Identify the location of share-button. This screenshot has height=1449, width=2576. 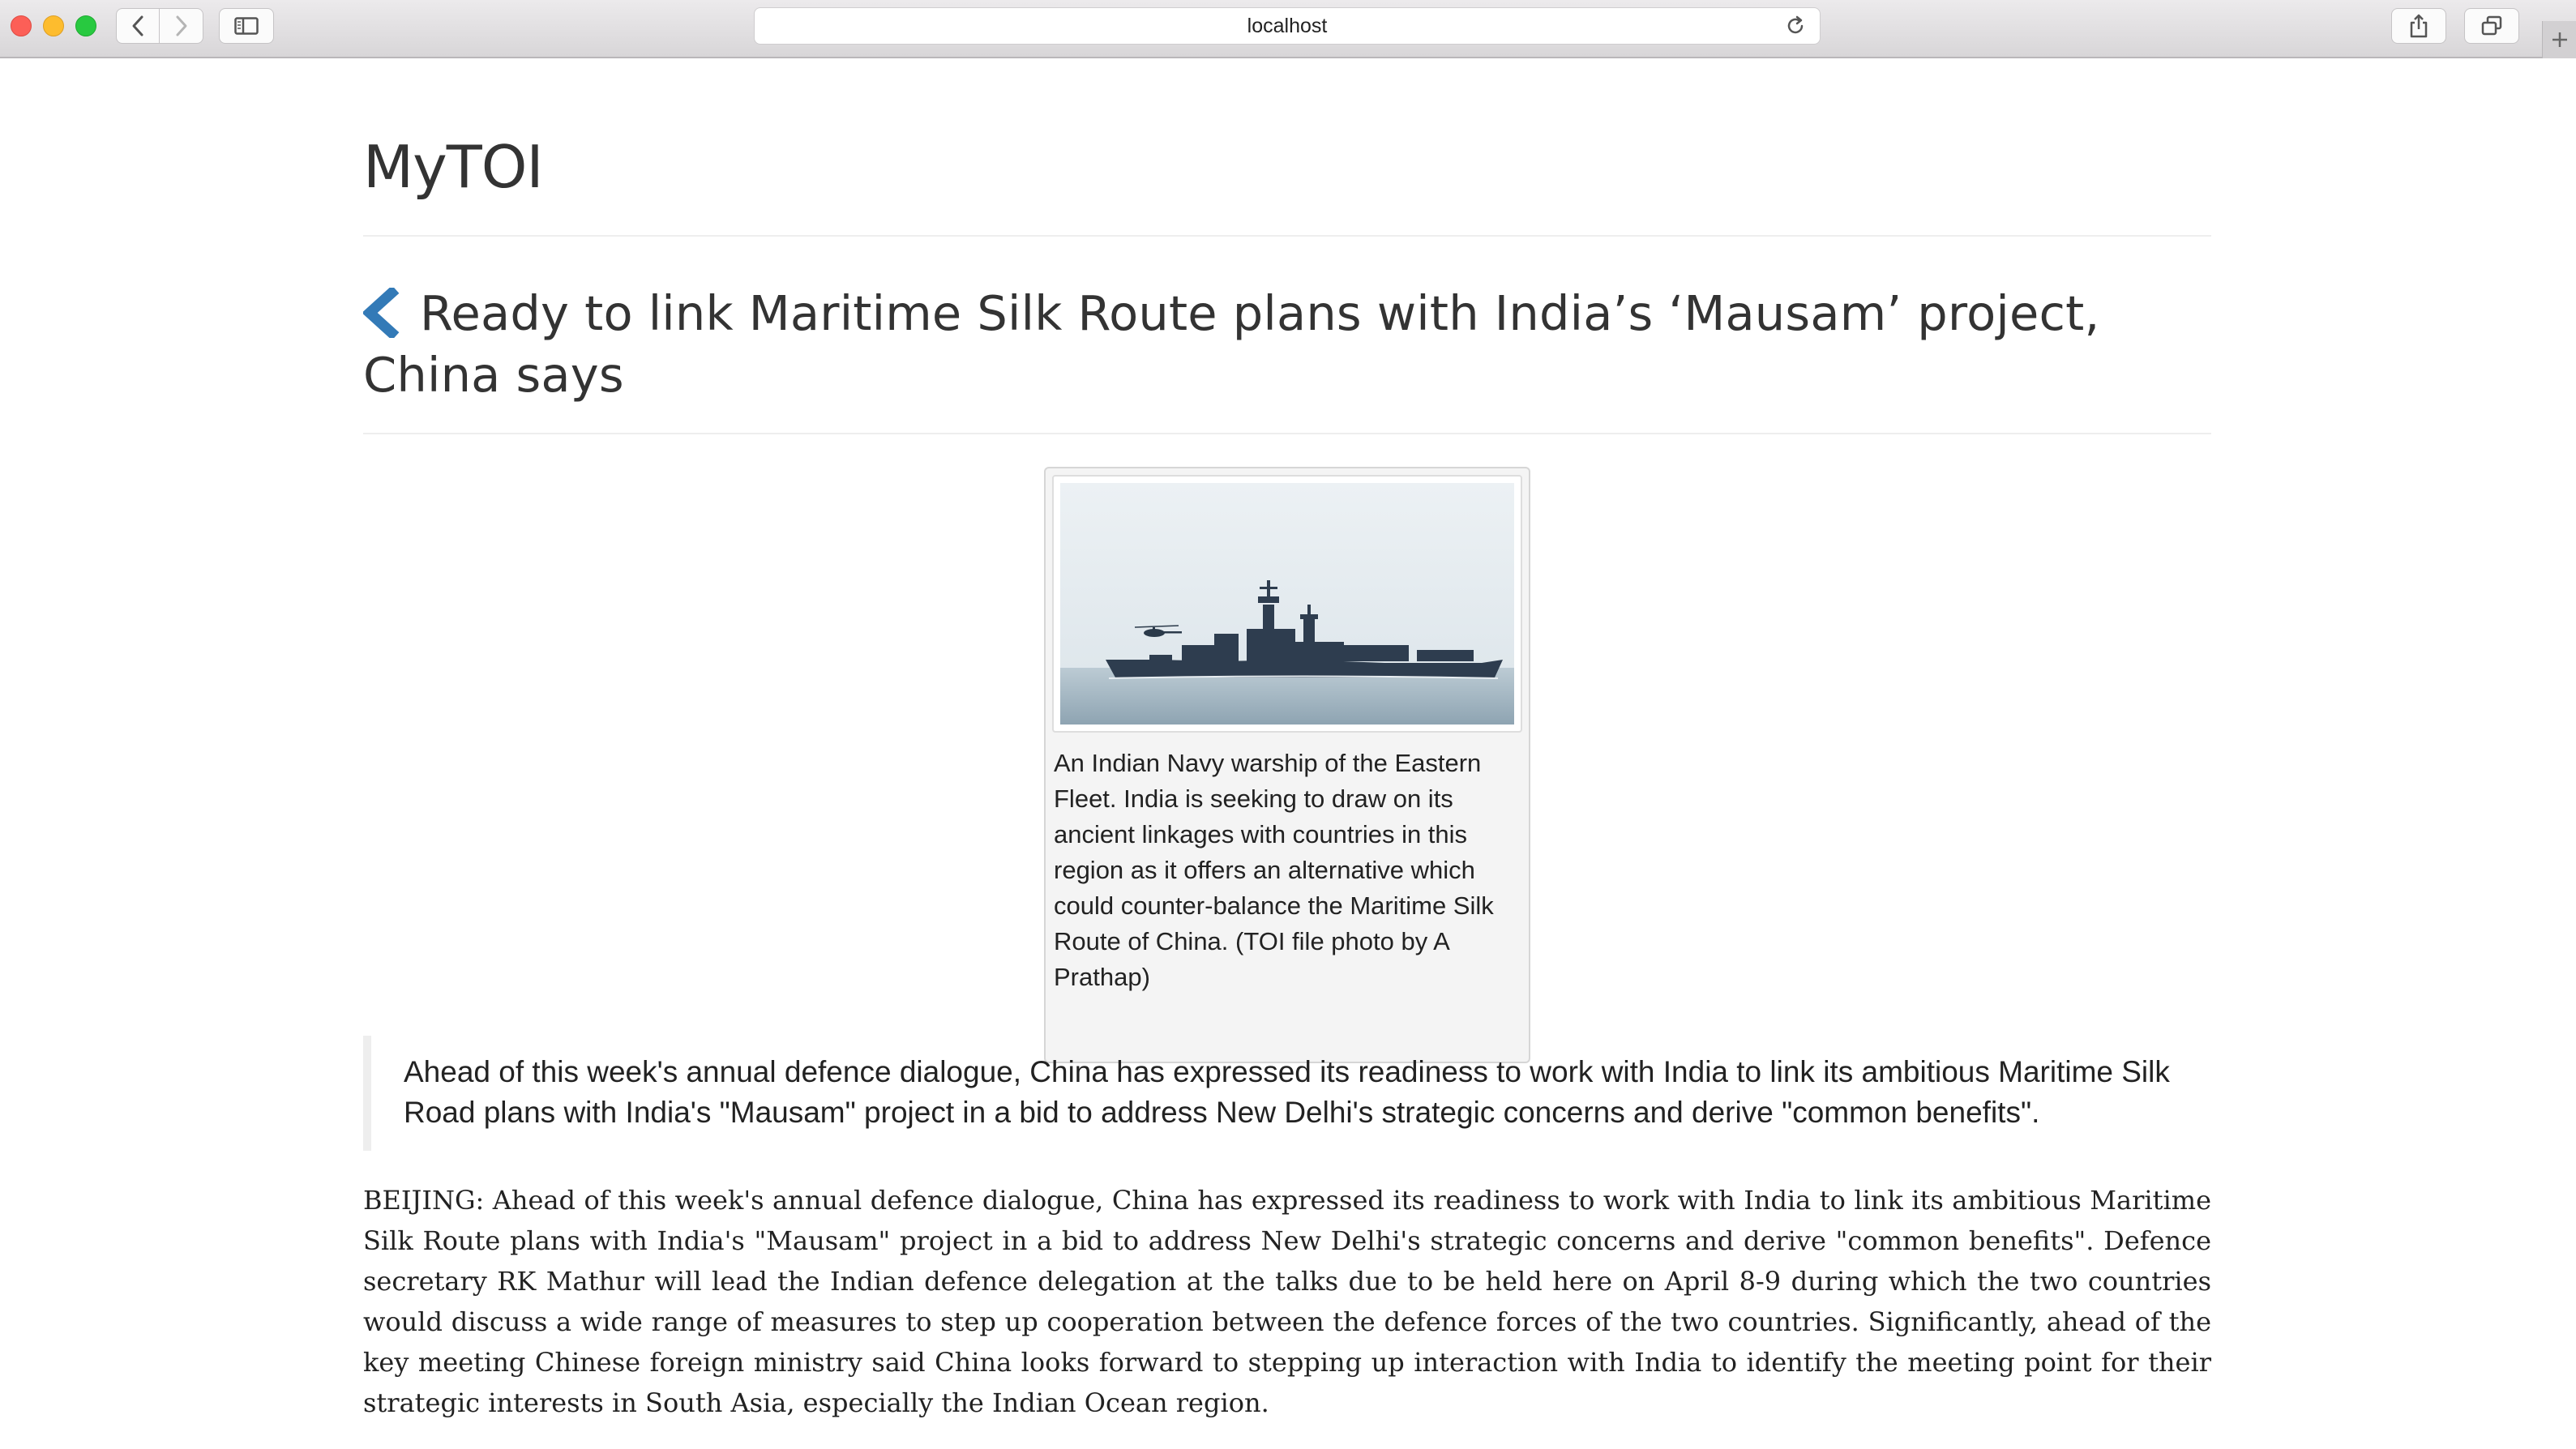
(2418, 26).